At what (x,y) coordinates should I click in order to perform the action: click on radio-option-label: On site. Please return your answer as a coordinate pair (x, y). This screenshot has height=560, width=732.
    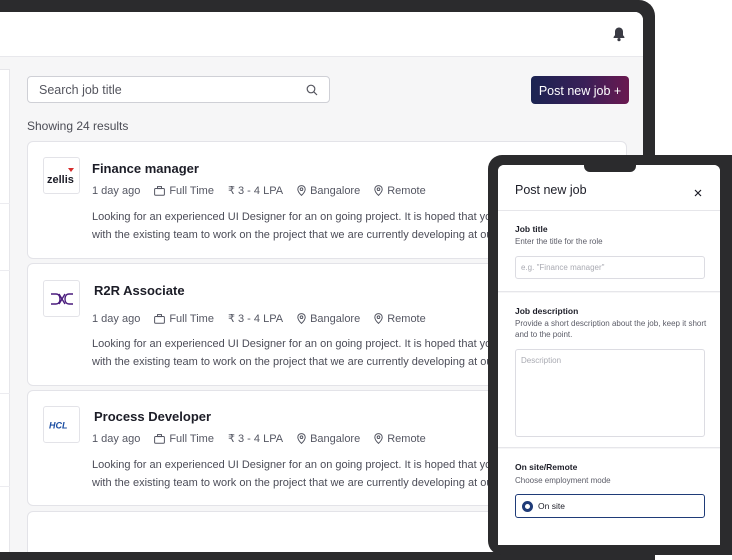
    Looking at the image, I should click on (551, 506).